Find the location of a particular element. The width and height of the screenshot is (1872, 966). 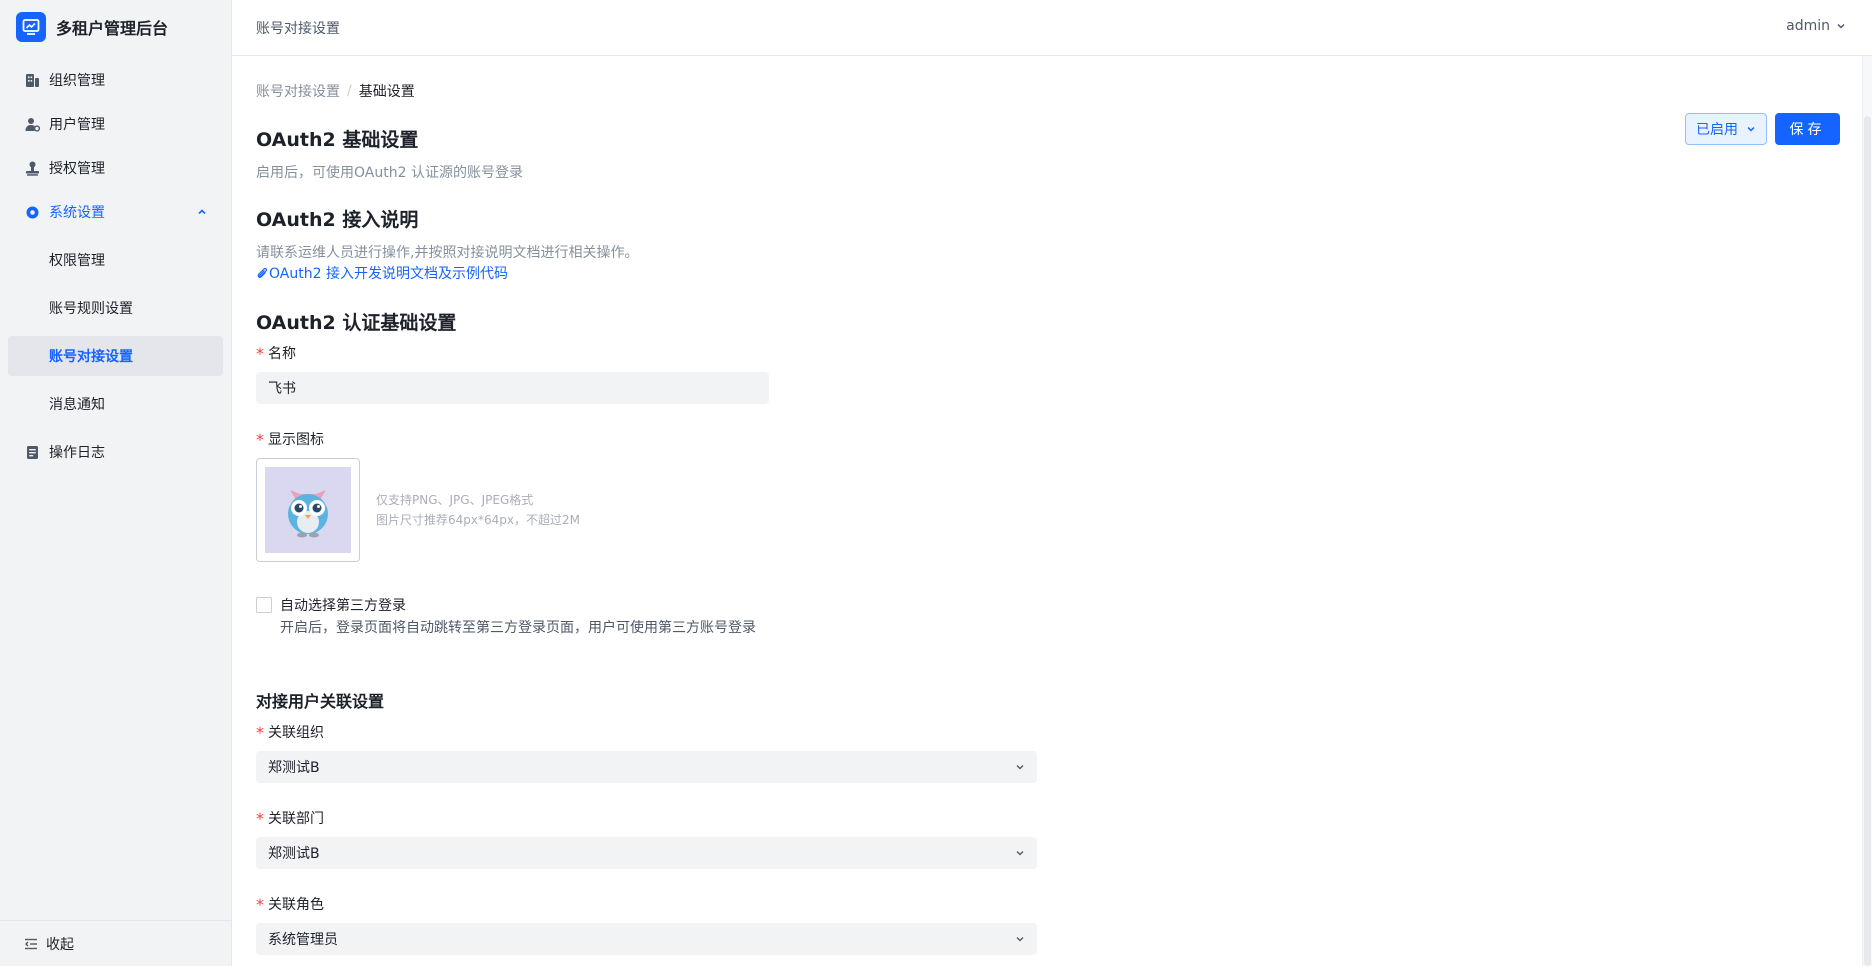

icon-field-label: * 显示图标 is located at coordinates (290, 439).